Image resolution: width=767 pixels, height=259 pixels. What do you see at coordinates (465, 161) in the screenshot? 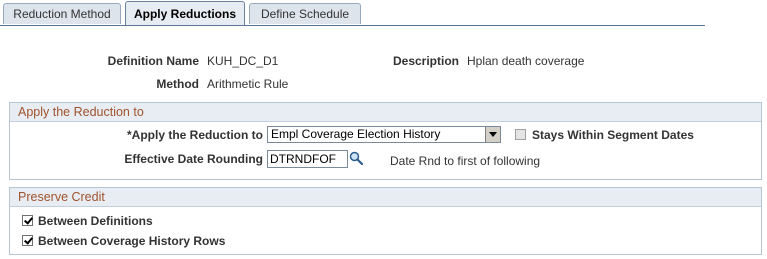
I see `effective-date-rounding-description: Date Rnd to first of following` at bounding box center [465, 161].